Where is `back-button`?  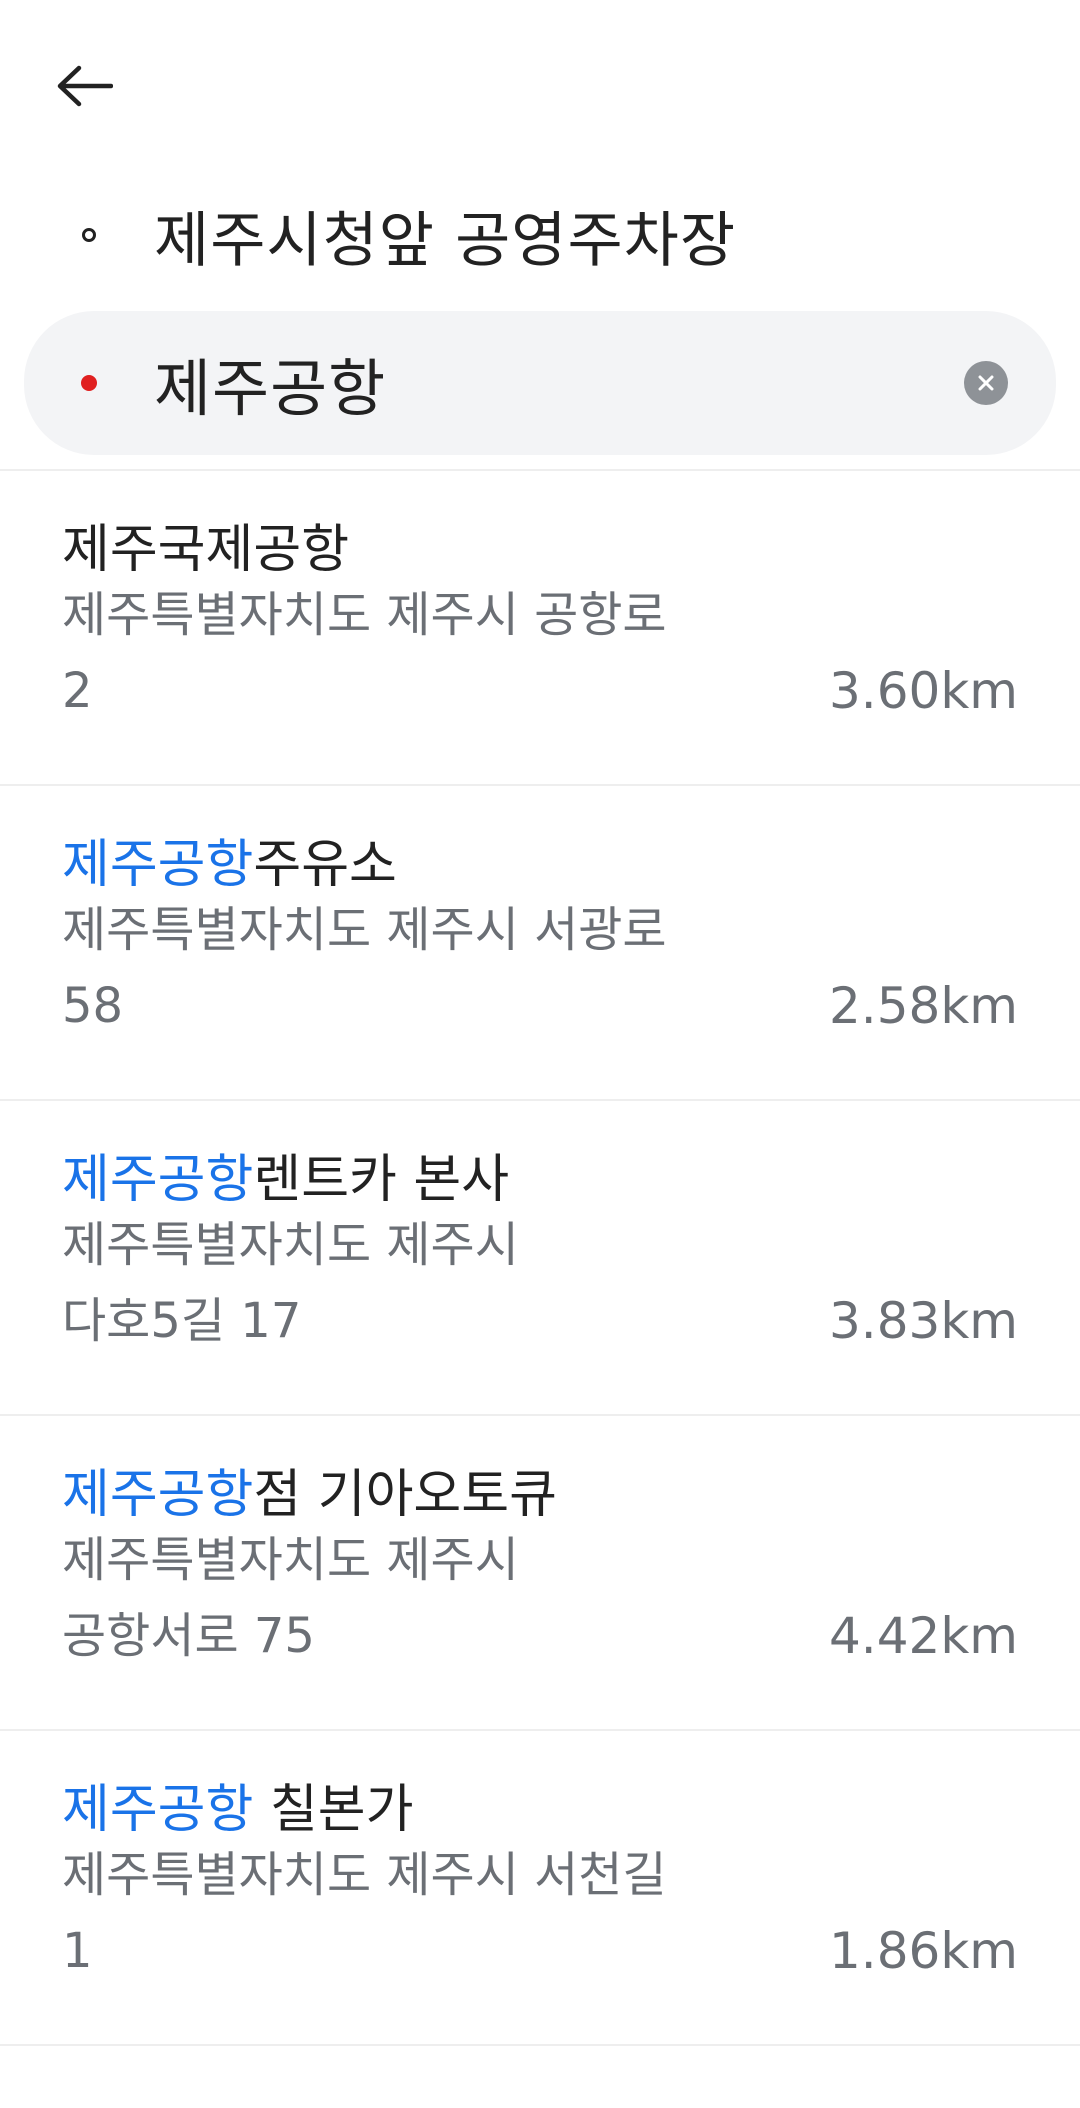
back-button is located at coordinates (84, 86).